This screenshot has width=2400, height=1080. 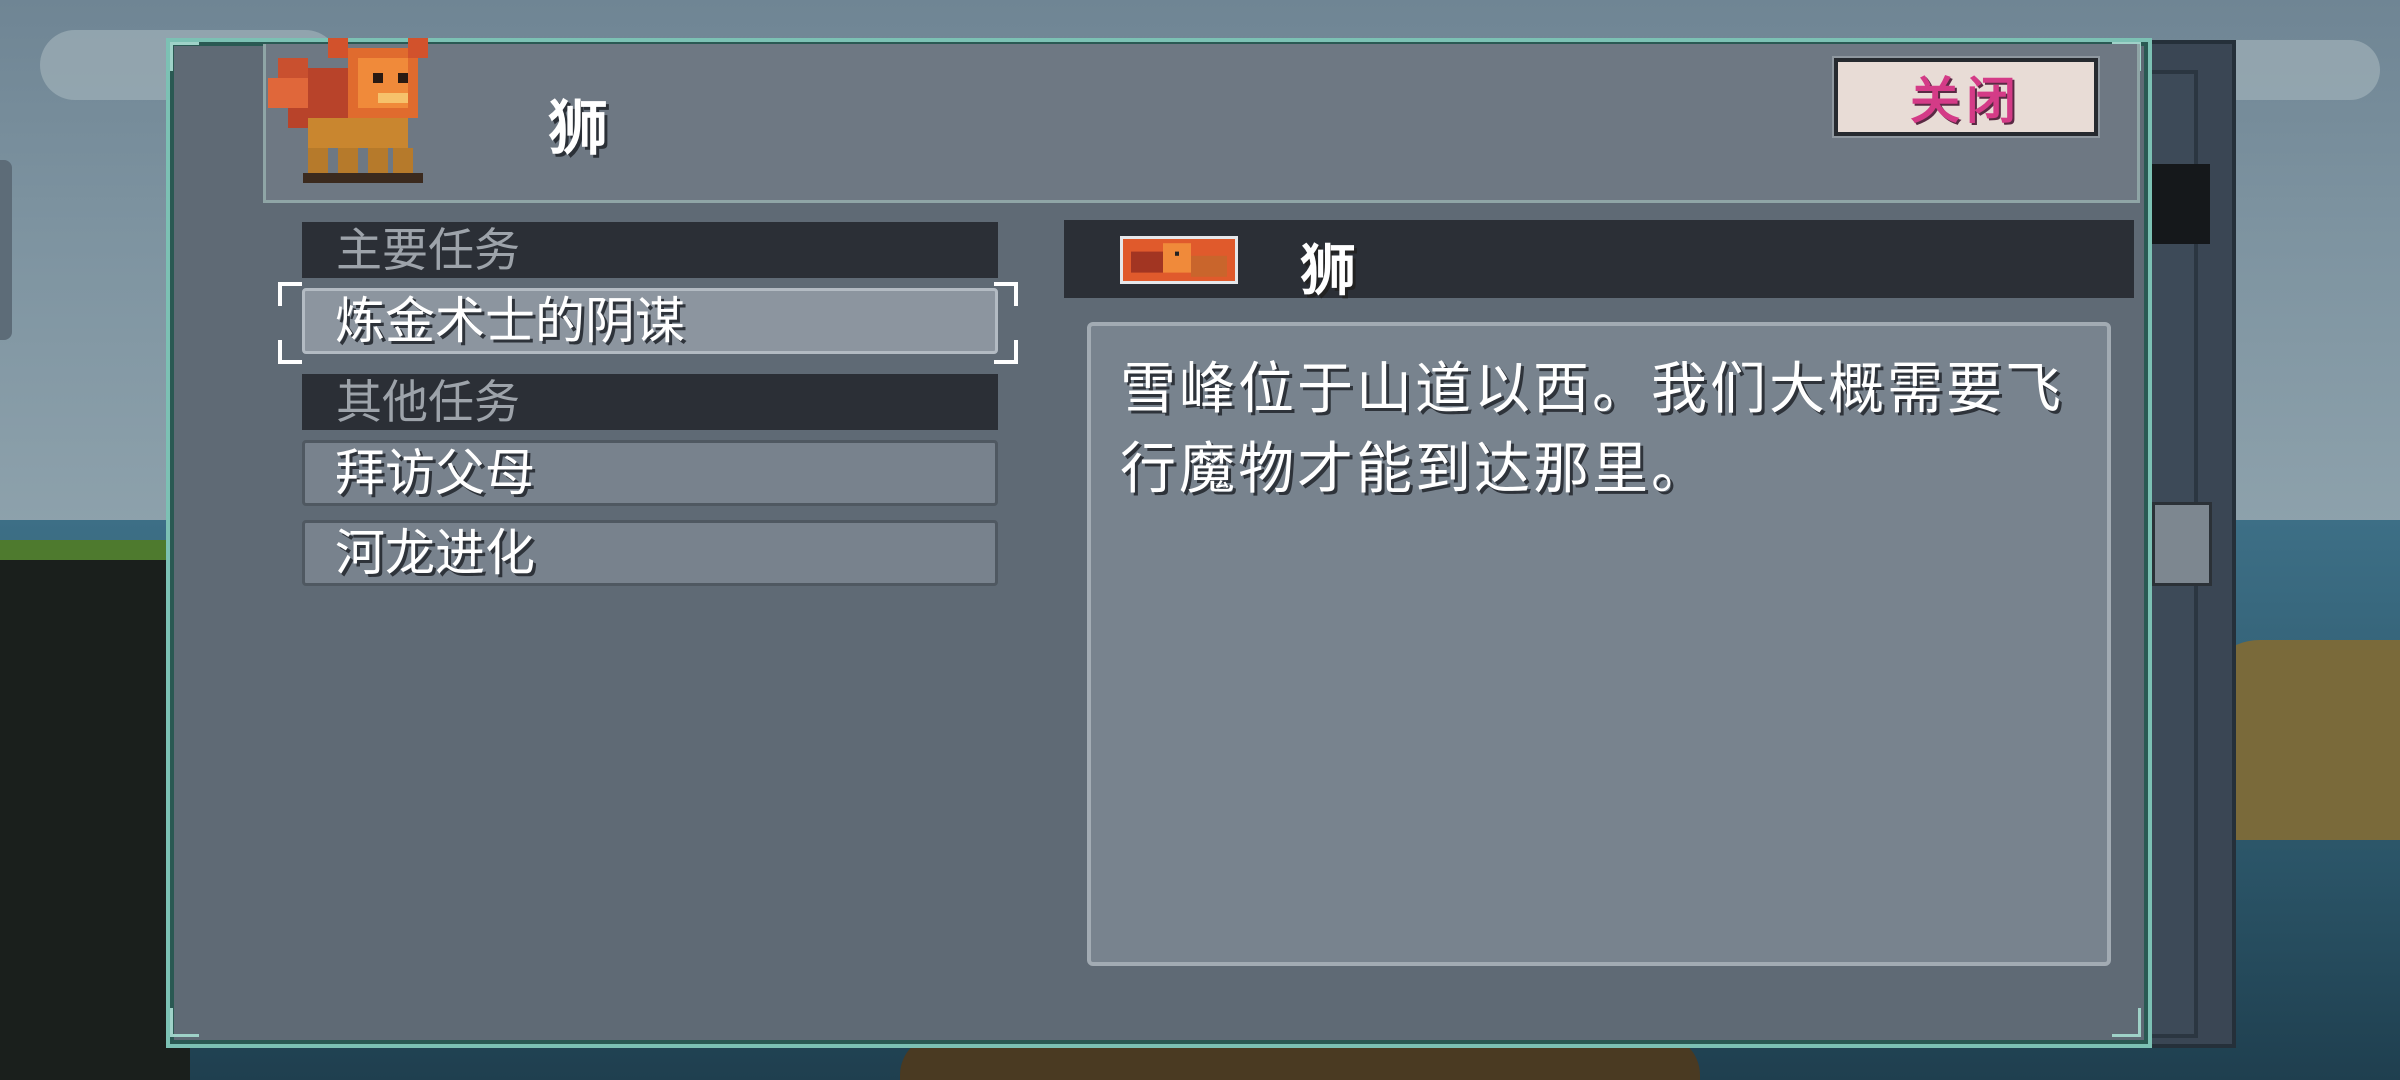 I want to click on side-handle, so click(x=6, y=250).